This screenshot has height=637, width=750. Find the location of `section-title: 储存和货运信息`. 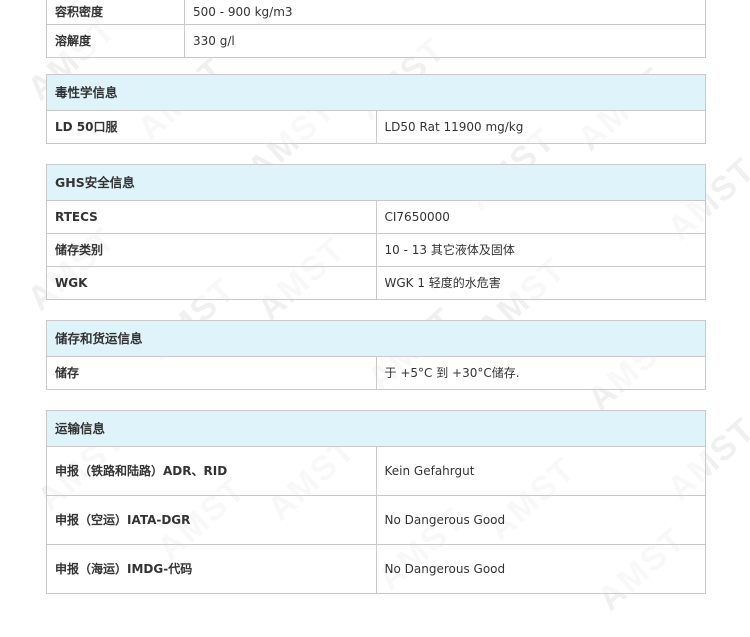

section-title: 储存和货运信息 is located at coordinates (376, 338).